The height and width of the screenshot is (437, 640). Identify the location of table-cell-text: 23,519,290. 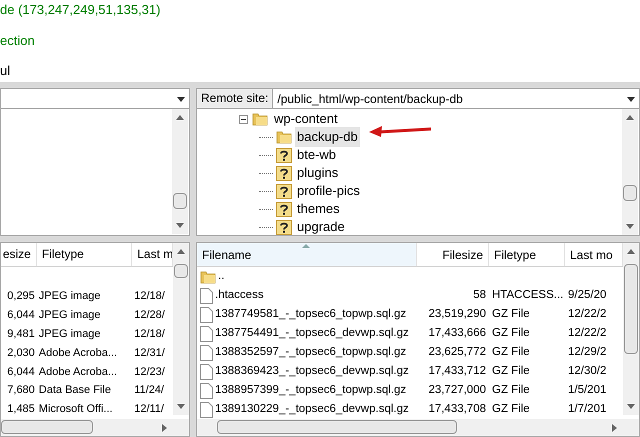
(457, 314).